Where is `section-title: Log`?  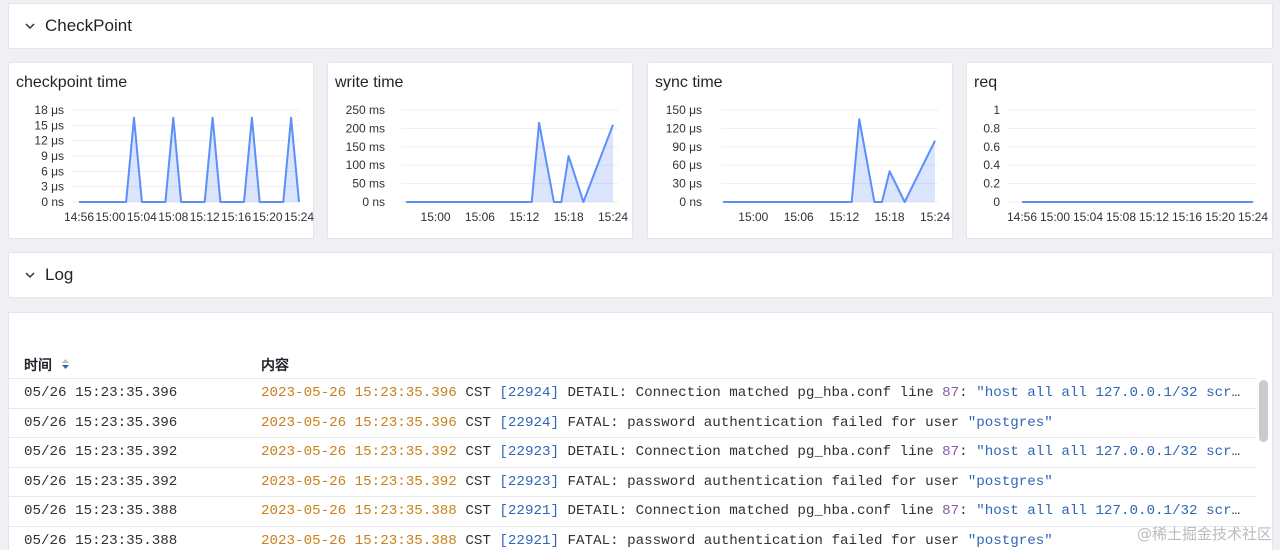 section-title: Log is located at coordinates (59, 274).